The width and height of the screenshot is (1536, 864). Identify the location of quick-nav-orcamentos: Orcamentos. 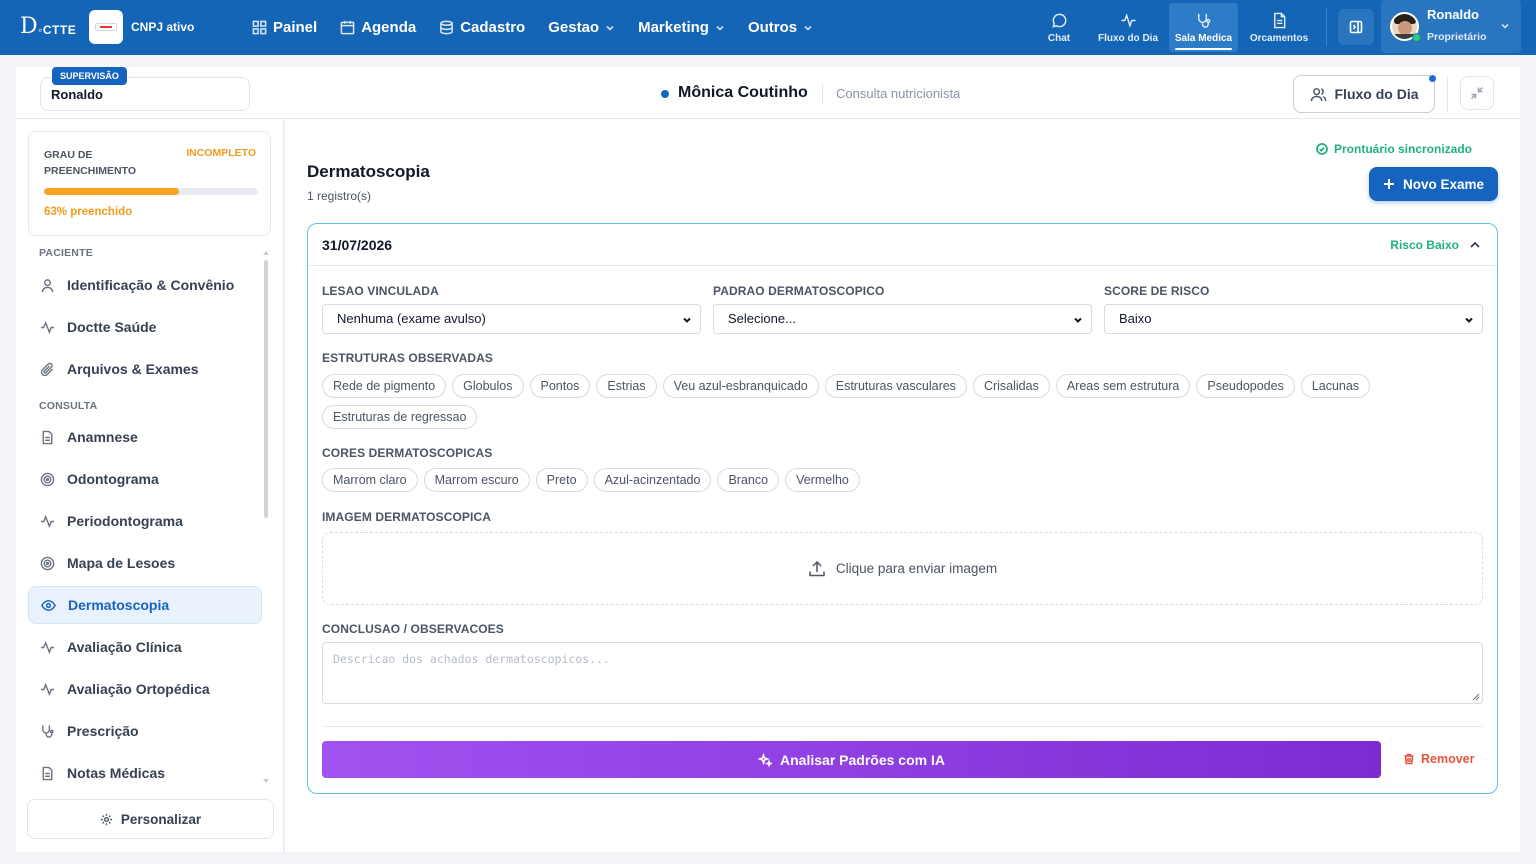
(1279, 27).